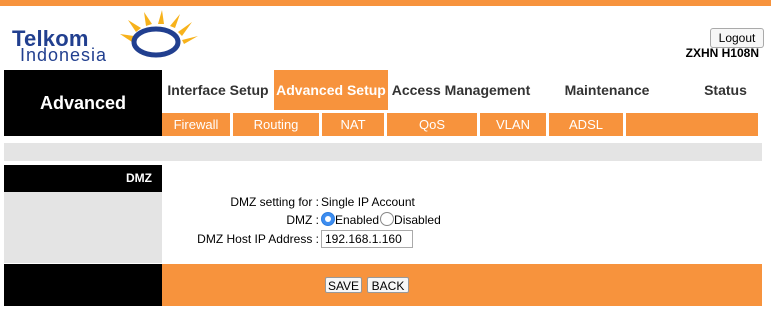 This screenshot has width=771, height=325. I want to click on save-button: SAVE, so click(343, 285).